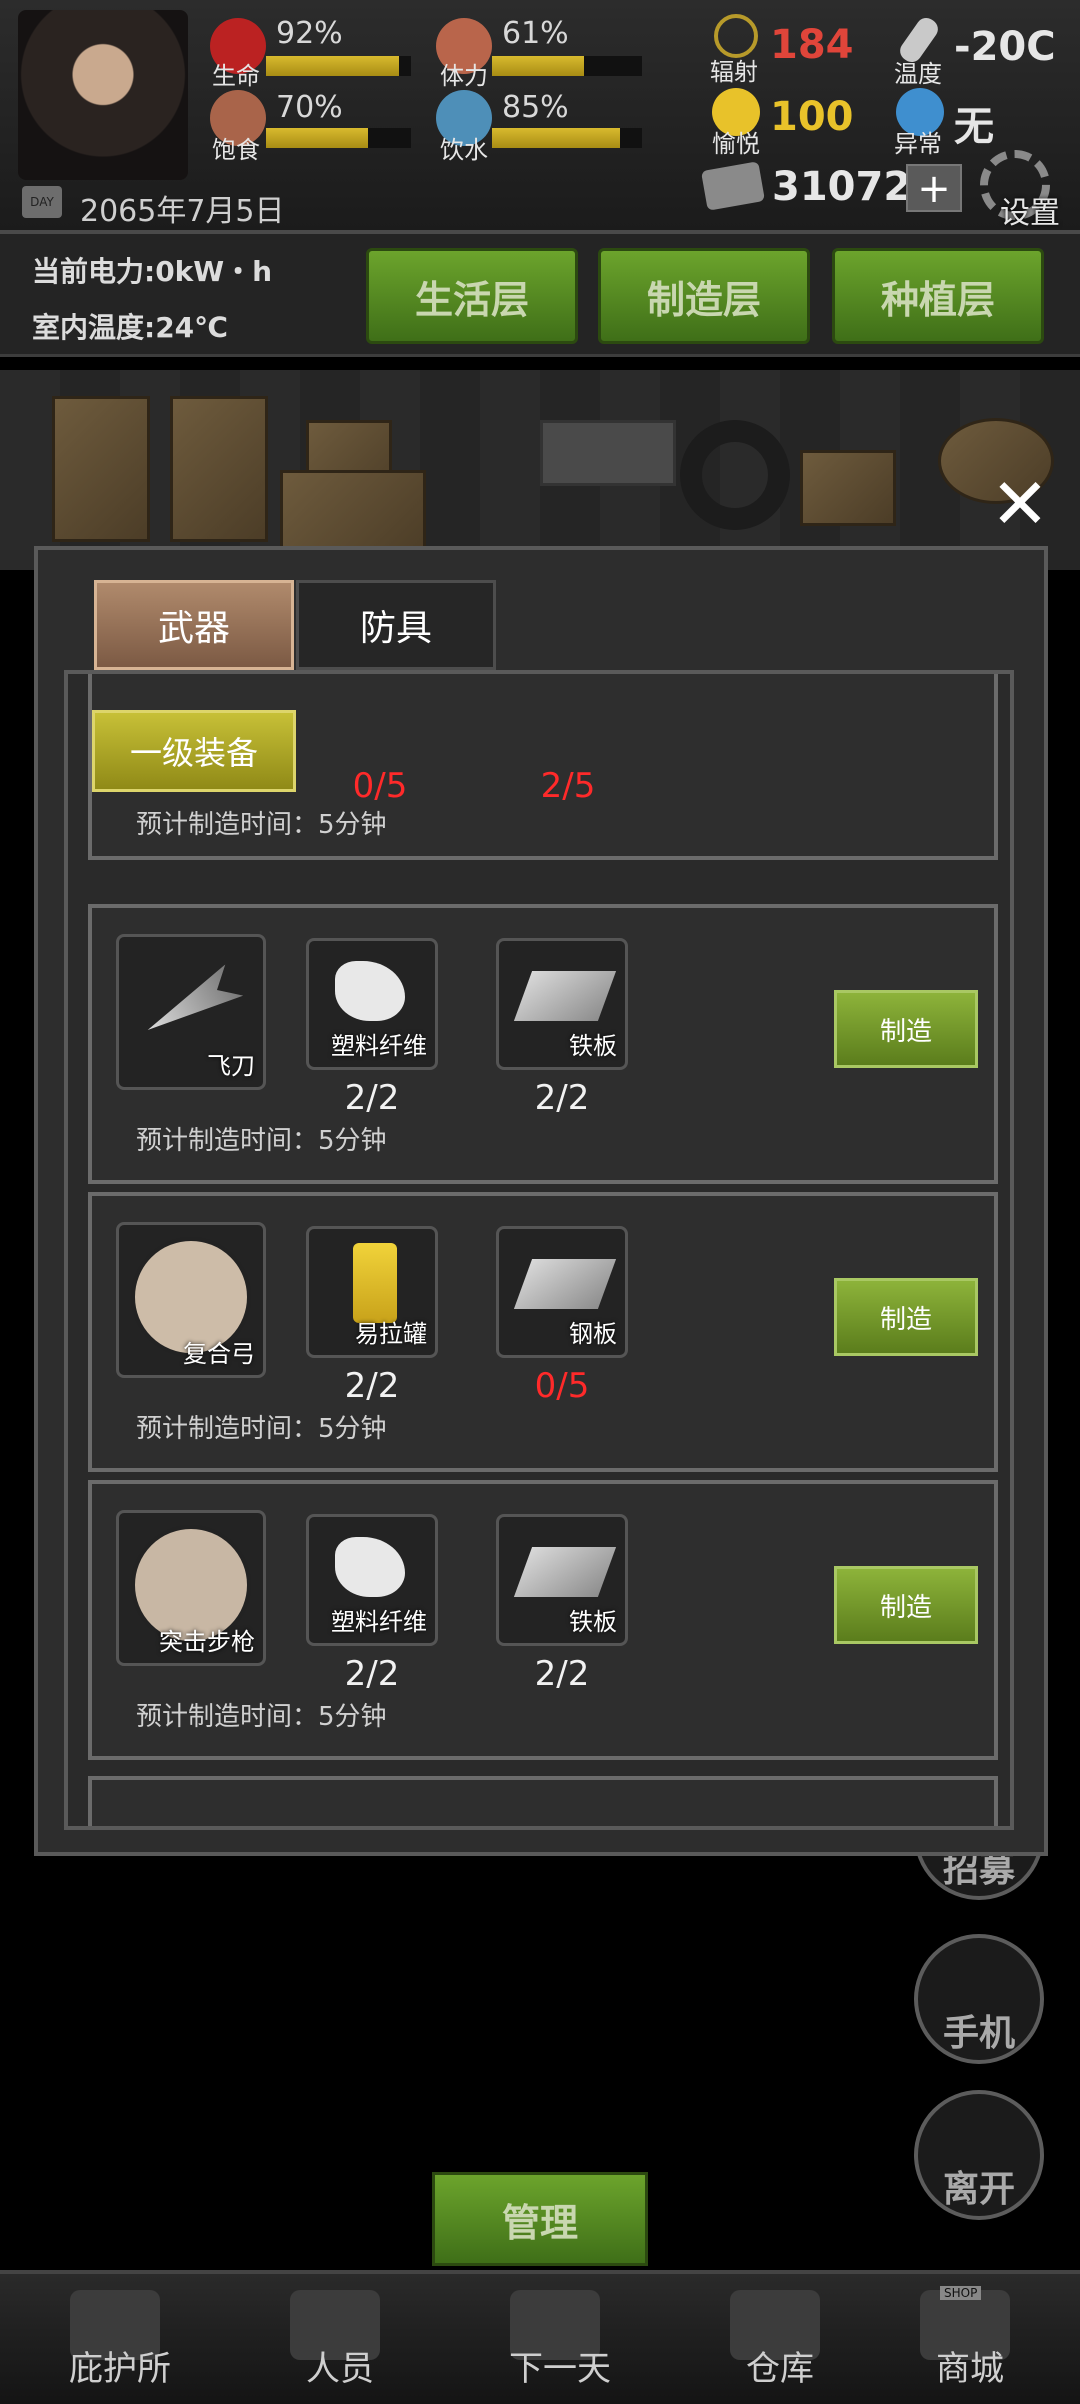 The width and height of the screenshot is (1080, 2404). What do you see at coordinates (979, 1999) in the screenshot?
I see `phone-button: 手机` at bounding box center [979, 1999].